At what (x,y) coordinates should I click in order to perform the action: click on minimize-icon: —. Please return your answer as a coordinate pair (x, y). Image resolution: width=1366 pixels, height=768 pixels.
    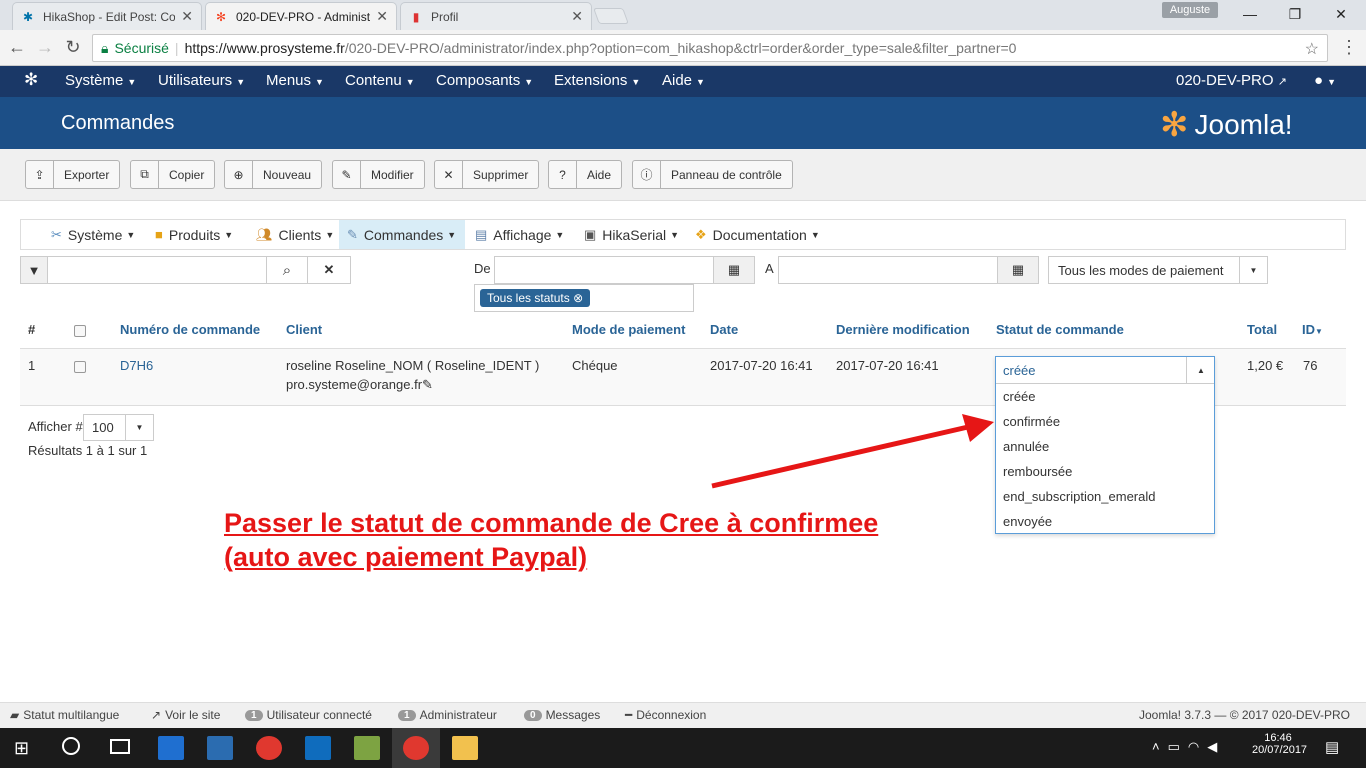
    Looking at the image, I should click on (1250, 14).